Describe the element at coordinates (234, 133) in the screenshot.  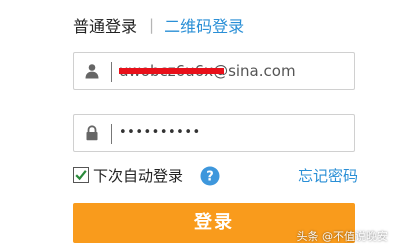
I see `password-input: ••••••••••` at that location.